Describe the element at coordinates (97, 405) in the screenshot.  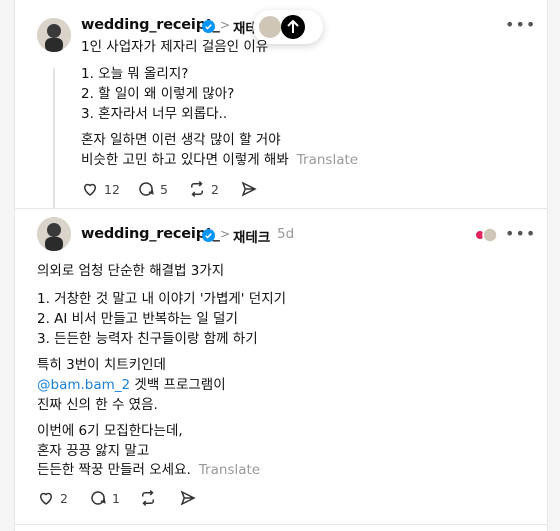
I see `post2-para1-end: 진짜 신의 한 수 였음.` at that location.